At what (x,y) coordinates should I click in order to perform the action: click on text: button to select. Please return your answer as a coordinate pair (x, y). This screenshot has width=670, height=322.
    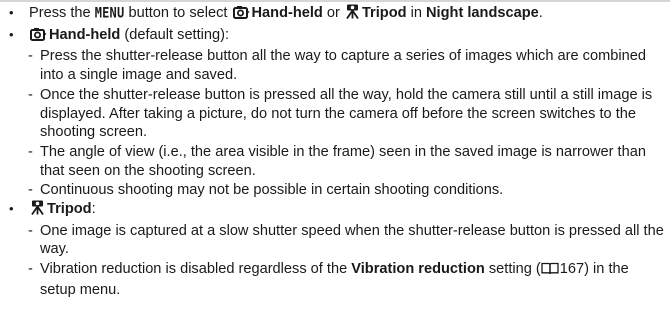
    Looking at the image, I should click on (178, 13).